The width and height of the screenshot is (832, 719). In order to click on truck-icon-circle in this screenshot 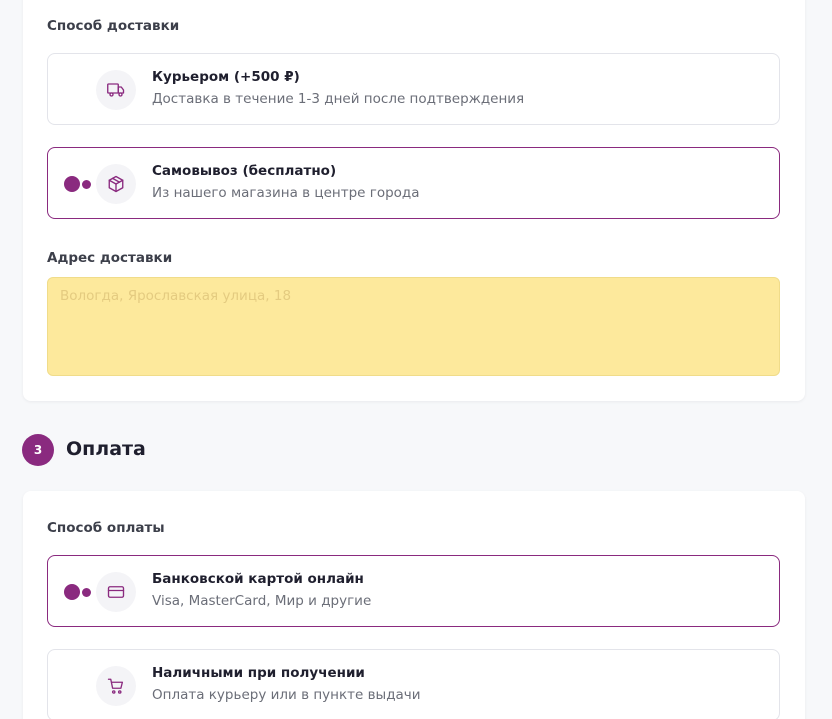, I will do `click(116, 90)`.